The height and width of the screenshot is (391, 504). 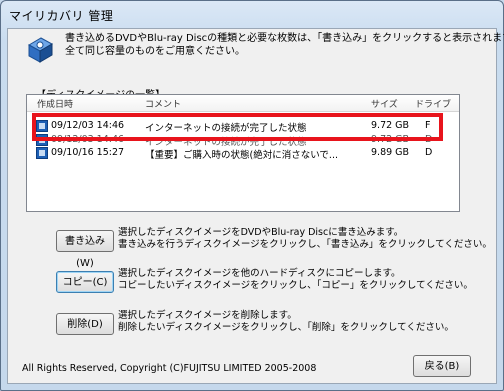 What do you see at coordinates (85, 324) in the screenshot?
I see `delete-button: 削除(D)` at bounding box center [85, 324].